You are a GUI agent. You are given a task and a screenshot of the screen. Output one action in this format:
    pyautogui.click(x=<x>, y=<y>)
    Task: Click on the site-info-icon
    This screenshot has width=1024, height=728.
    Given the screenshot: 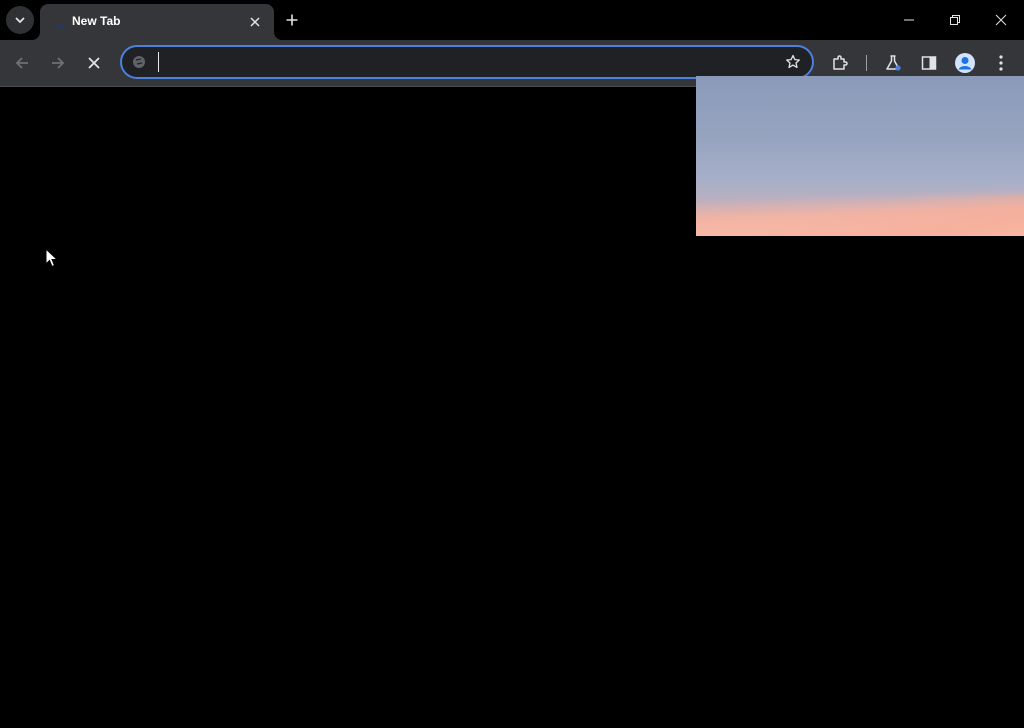 What is the action you would take?
    pyautogui.click(x=139, y=62)
    